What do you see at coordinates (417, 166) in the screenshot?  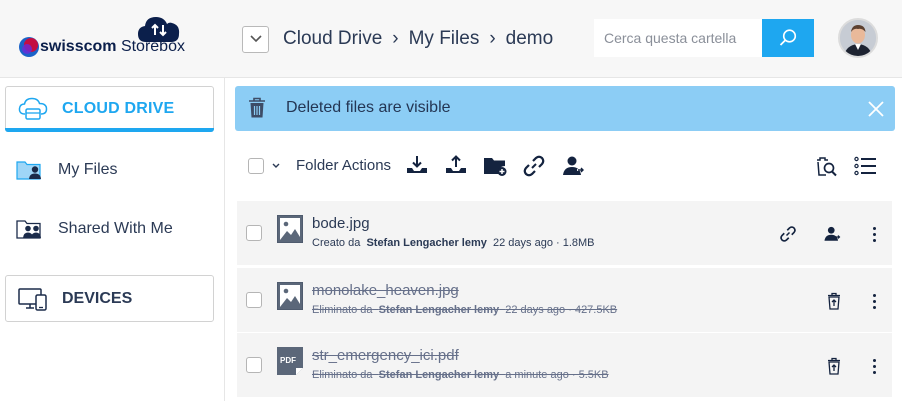 I see `download-icon` at bounding box center [417, 166].